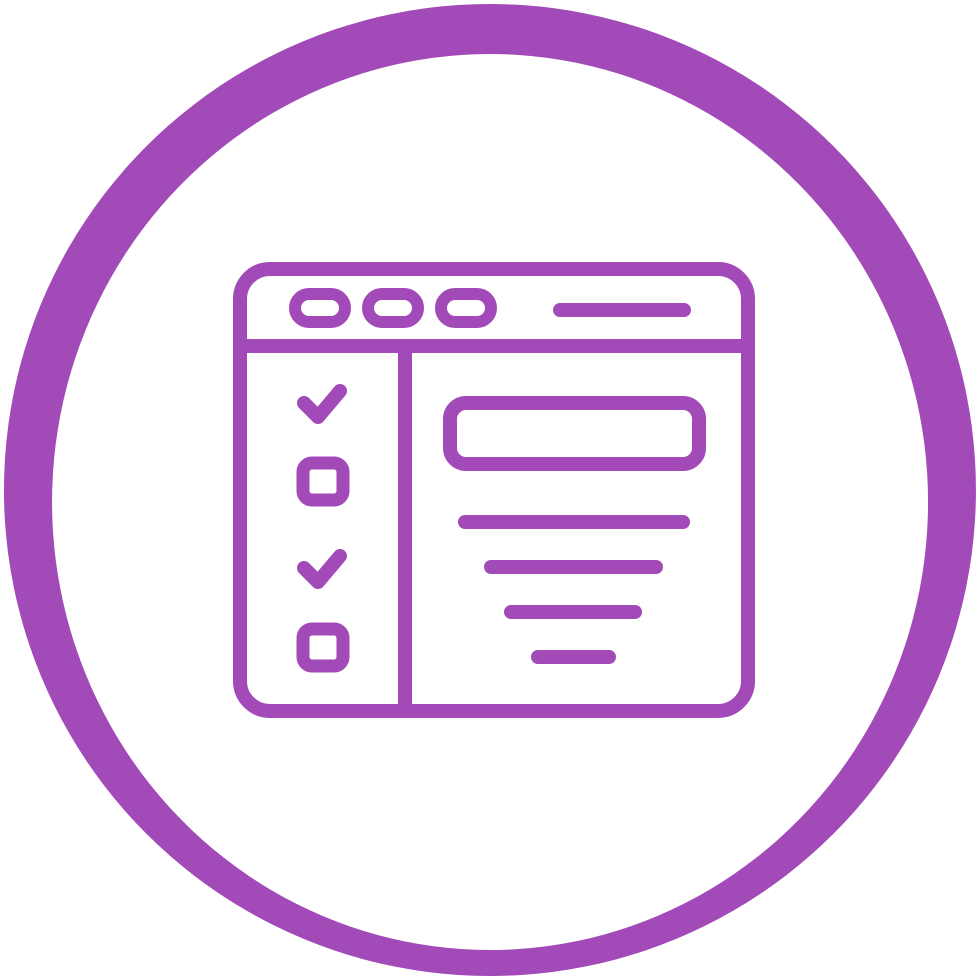  What do you see at coordinates (323, 528) in the screenshot?
I see `checklist` at bounding box center [323, 528].